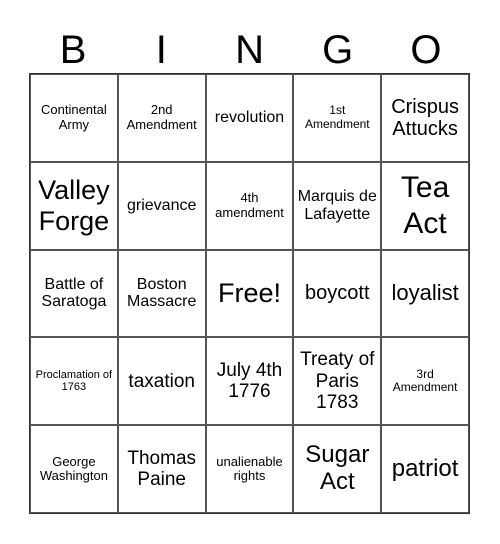  I want to click on bingo-header: B I N G O, so click(249, 50).